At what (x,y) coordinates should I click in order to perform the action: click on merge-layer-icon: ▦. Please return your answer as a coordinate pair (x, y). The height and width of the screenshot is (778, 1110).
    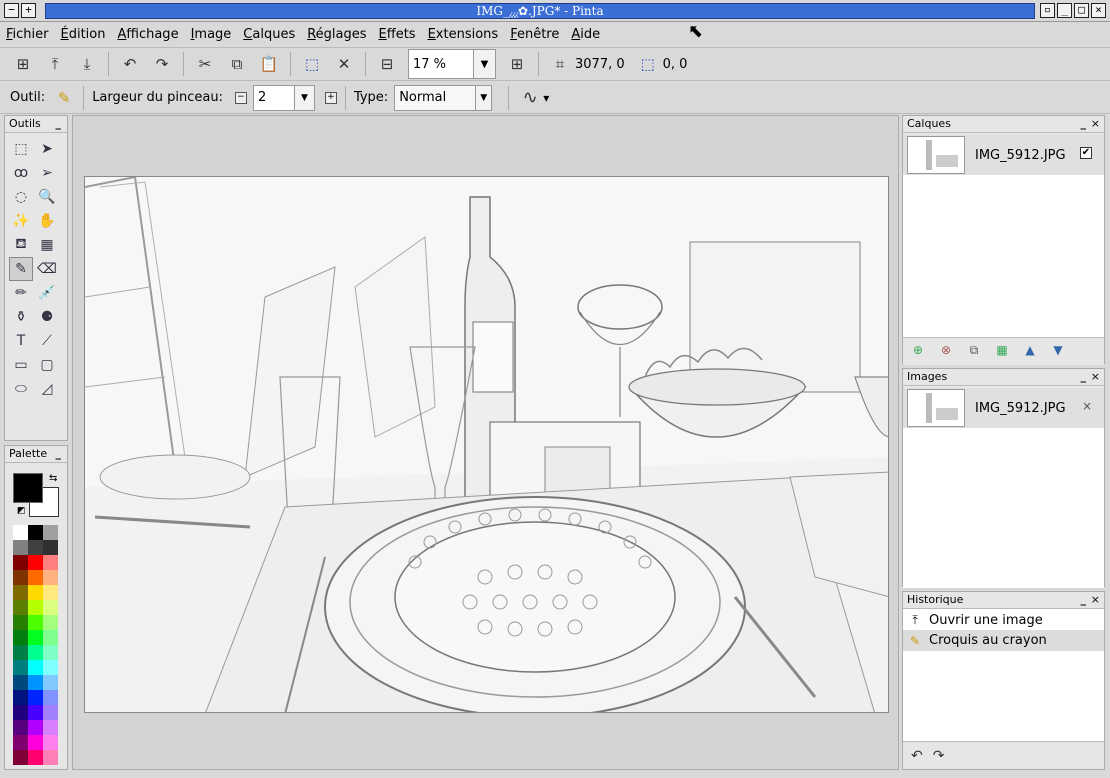
    Looking at the image, I should click on (1002, 352).